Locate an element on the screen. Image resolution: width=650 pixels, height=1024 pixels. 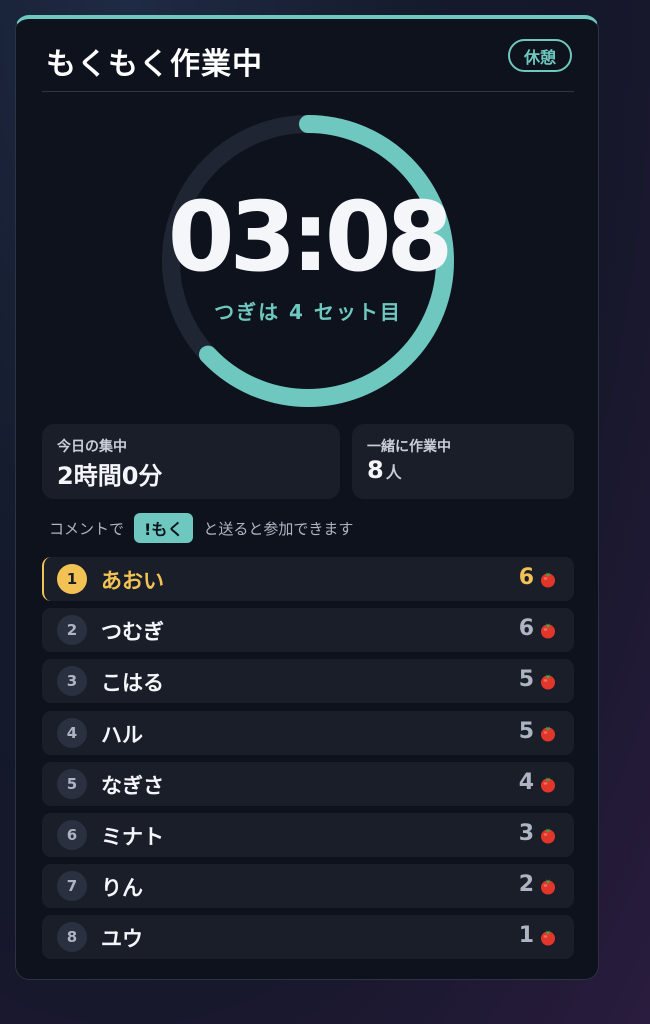
rank-number: 5 is located at coordinates (72, 783).